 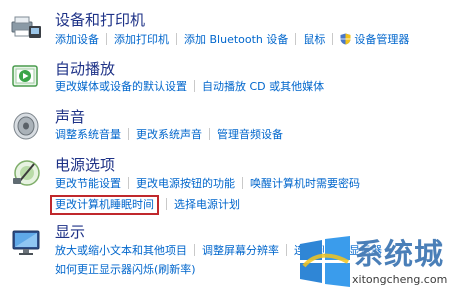 I want to click on change-power-saving-link: 更改节能设置, so click(x=88, y=184).